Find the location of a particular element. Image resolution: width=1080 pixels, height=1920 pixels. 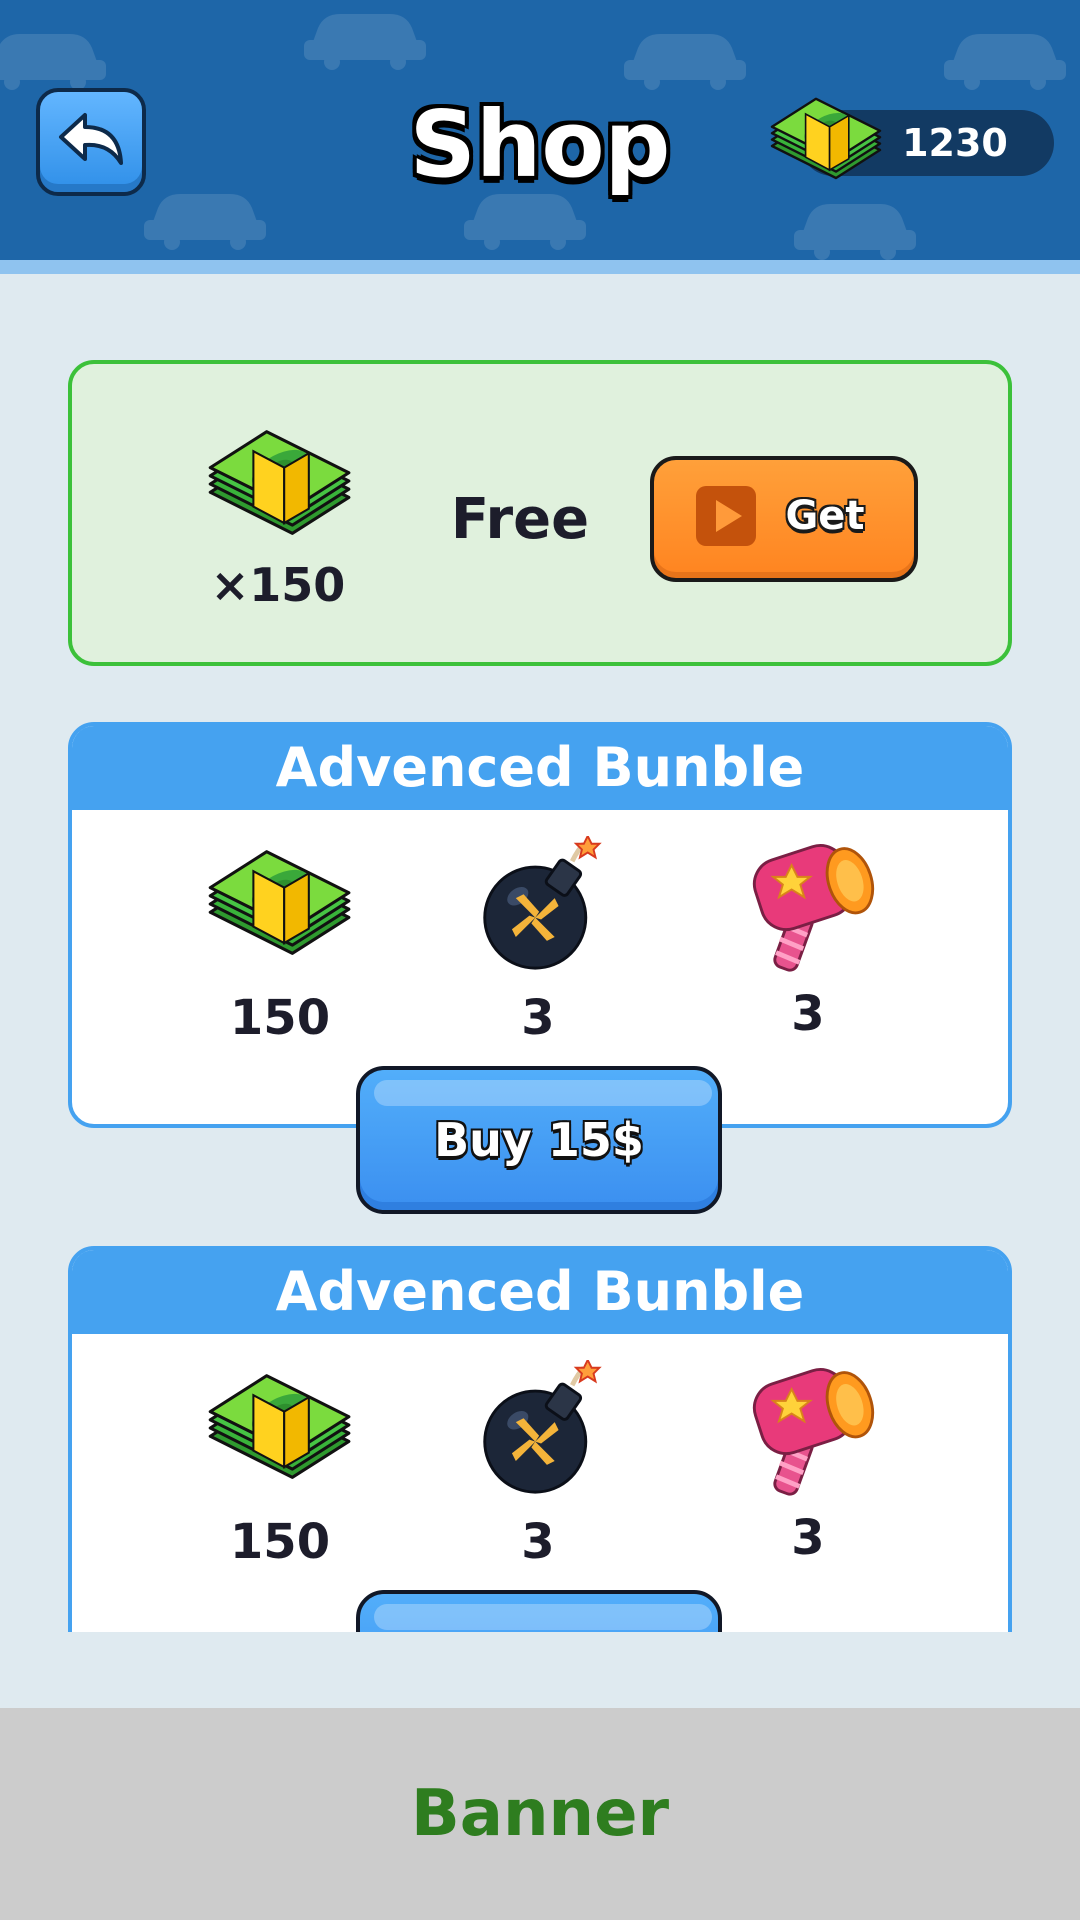

buy-bundle-button is located at coordinates (539, 1611).